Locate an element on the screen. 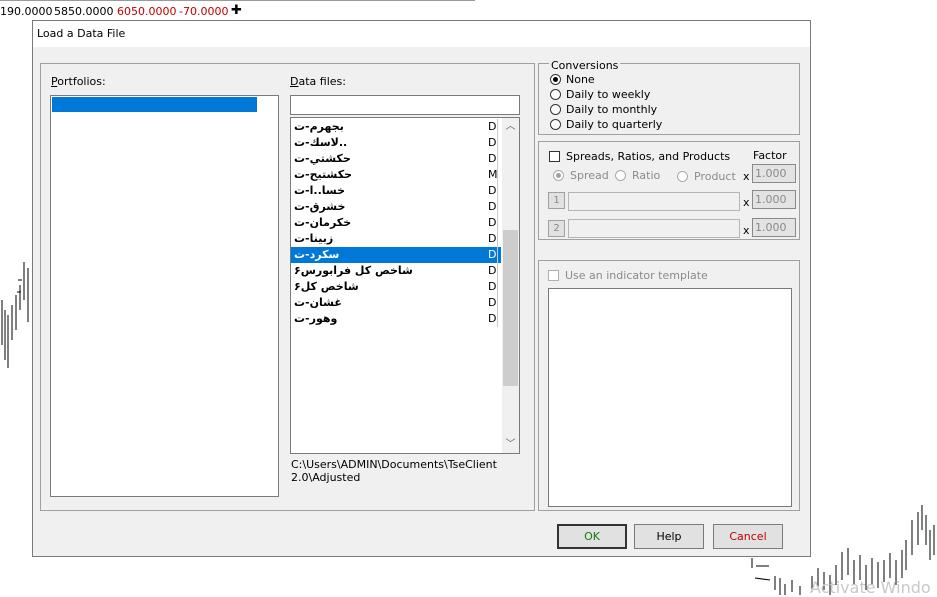 The width and height of the screenshot is (937, 597). file-row: حكشتي-ت D is located at coordinates (396, 159).